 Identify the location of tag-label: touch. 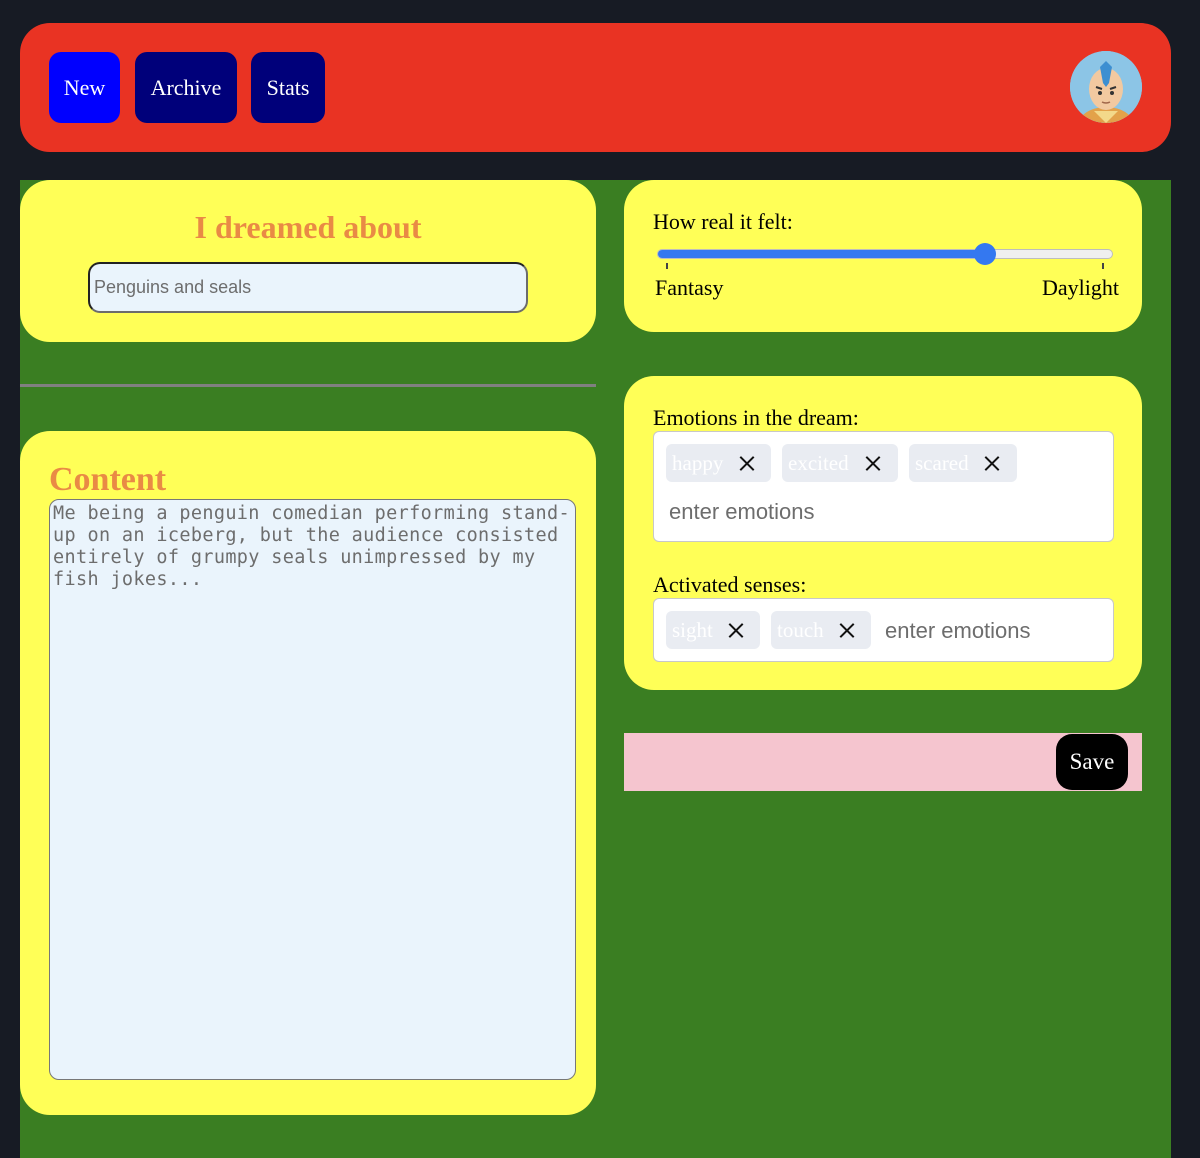
(800, 629).